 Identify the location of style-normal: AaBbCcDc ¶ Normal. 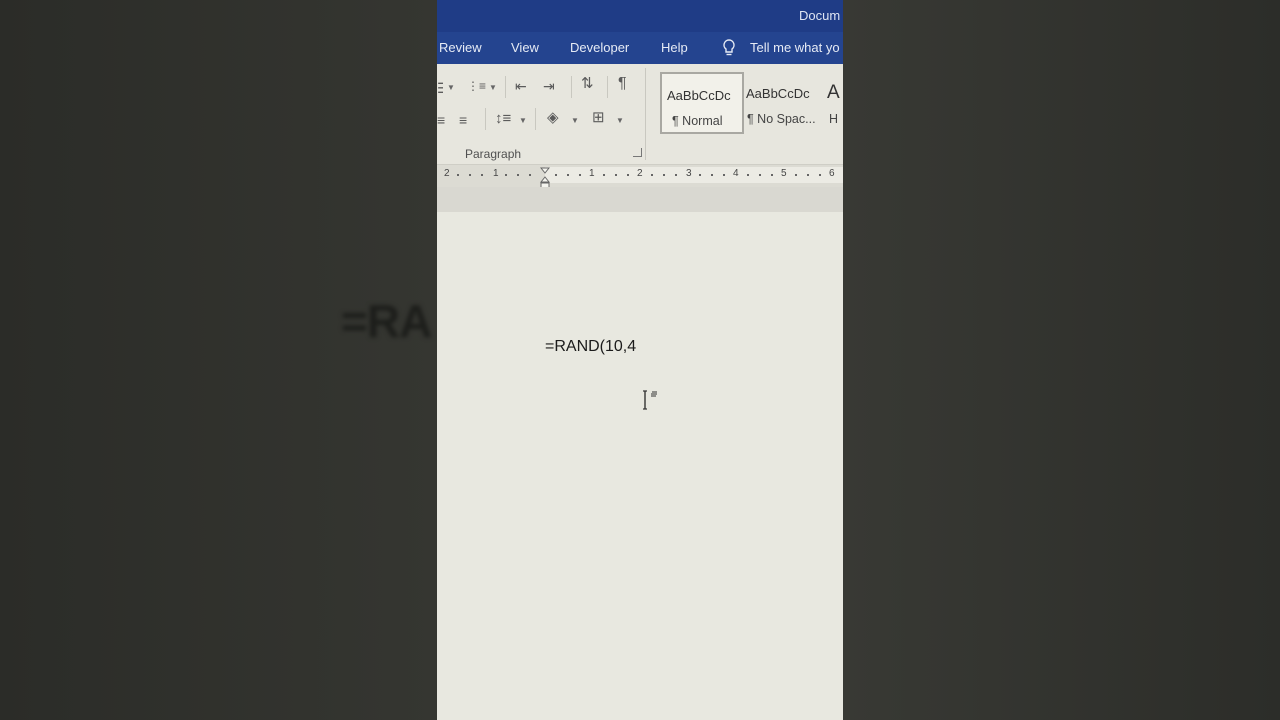
(702, 103).